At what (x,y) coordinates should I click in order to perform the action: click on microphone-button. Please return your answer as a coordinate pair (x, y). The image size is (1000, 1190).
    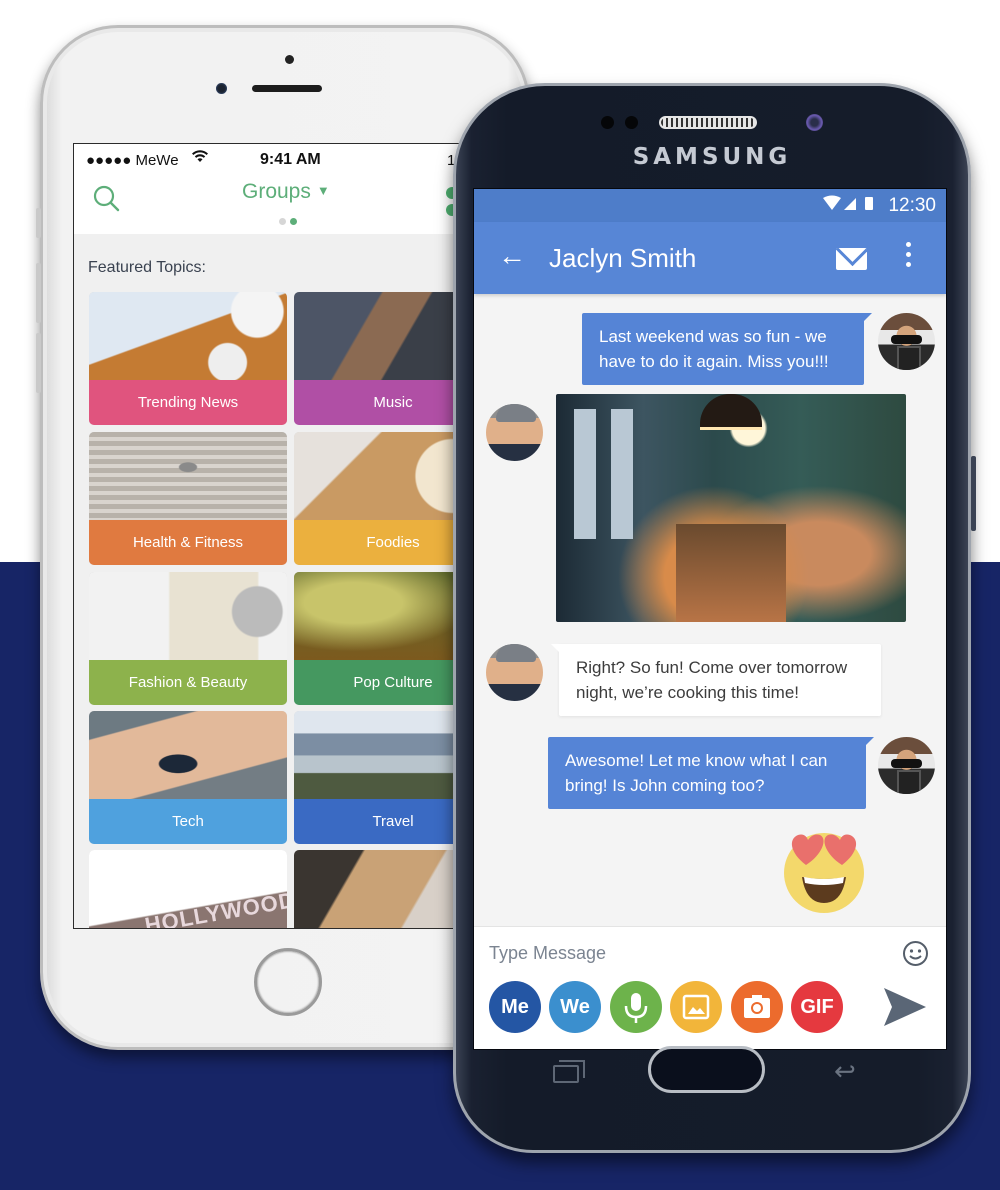
    Looking at the image, I should click on (636, 1007).